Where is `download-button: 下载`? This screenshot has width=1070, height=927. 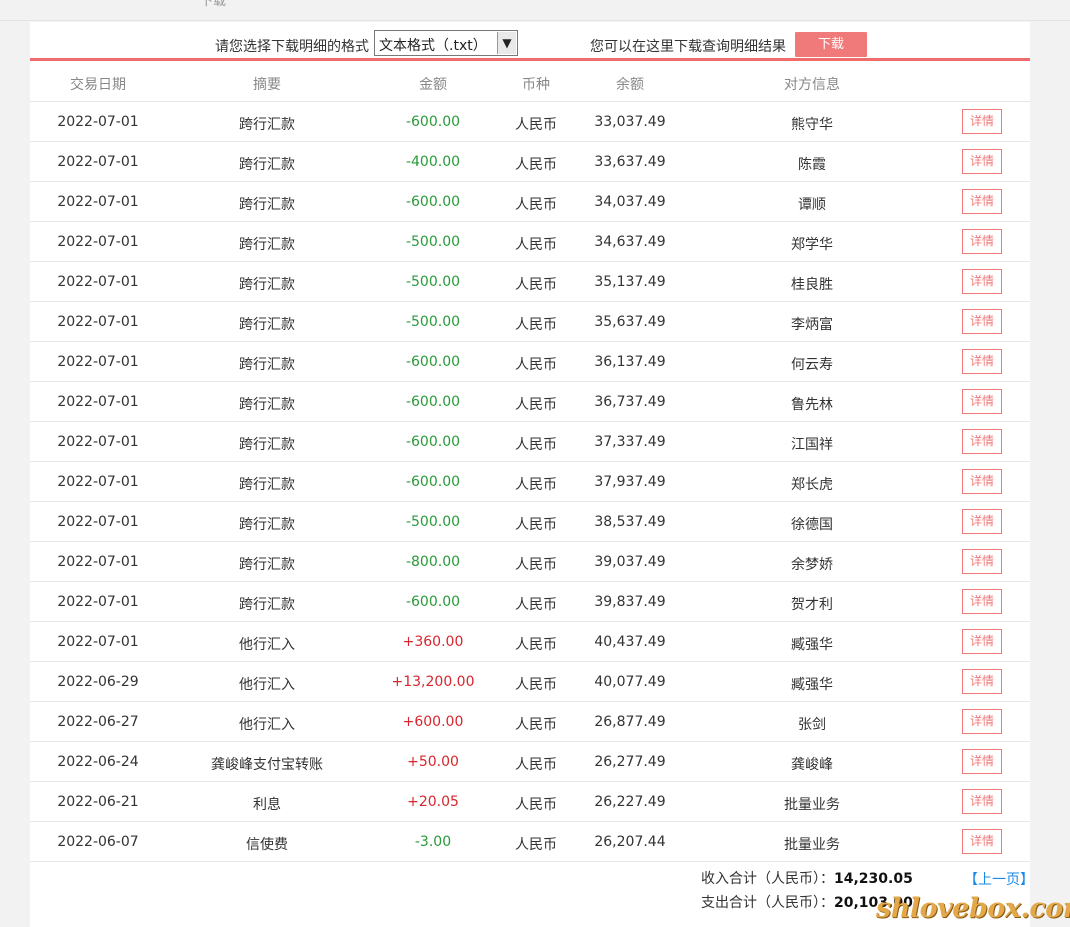 download-button: 下载 is located at coordinates (831, 44).